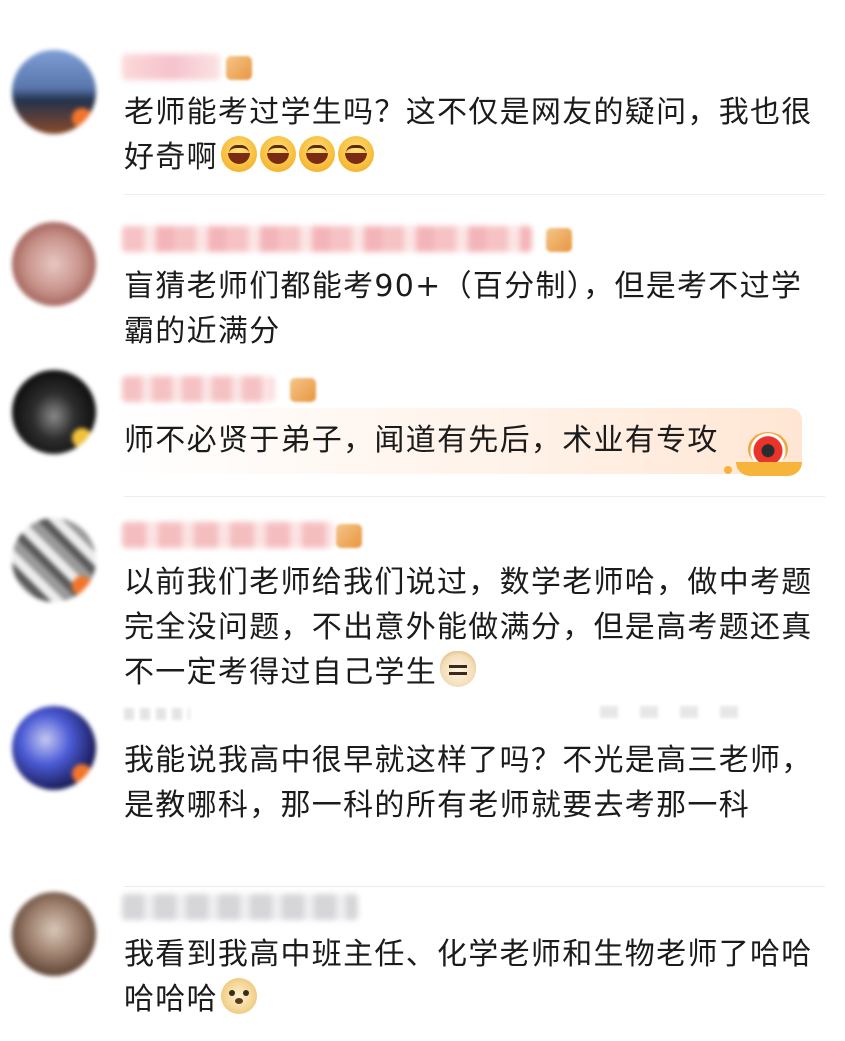 This screenshot has height=1041, width=845. Describe the element at coordinates (458, 669) in the screenshot. I see `cat-emoji-icon` at that location.